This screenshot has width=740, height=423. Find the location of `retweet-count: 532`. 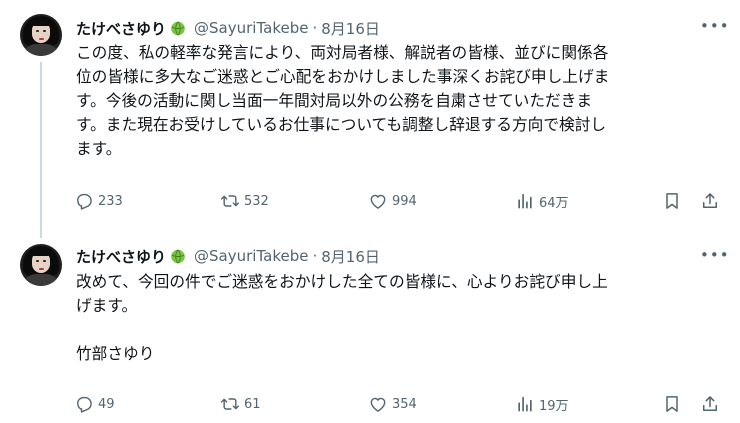

retweet-count: 532 is located at coordinates (256, 201).